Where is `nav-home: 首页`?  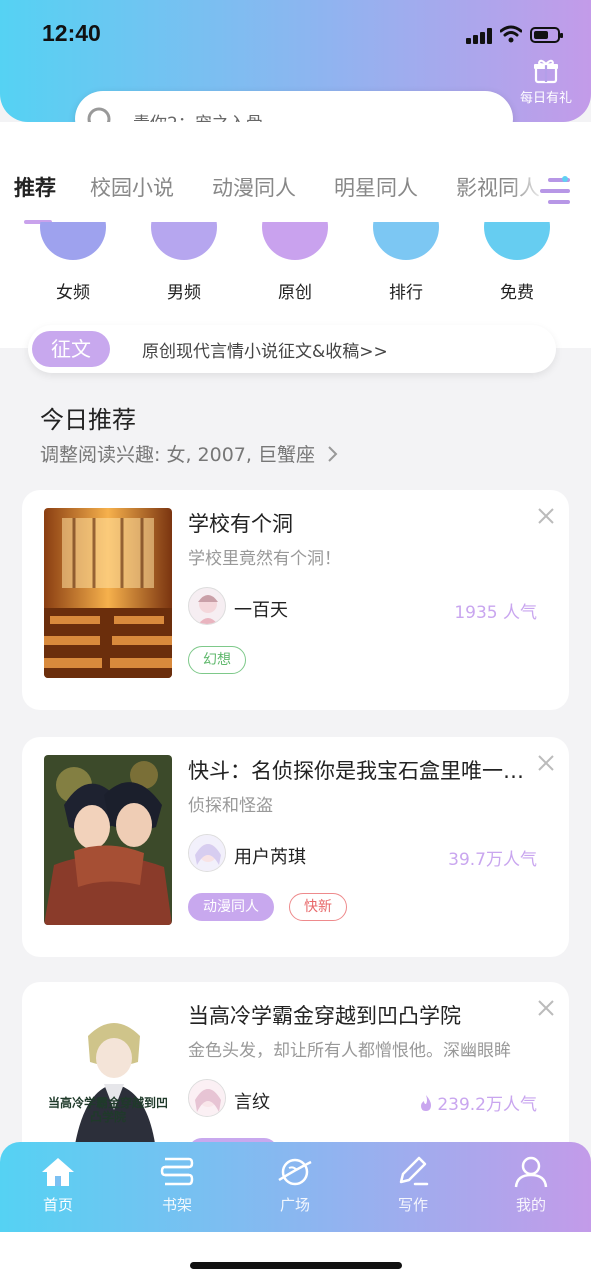 nav-home: 首页 is located at coordinates (58, 1185).